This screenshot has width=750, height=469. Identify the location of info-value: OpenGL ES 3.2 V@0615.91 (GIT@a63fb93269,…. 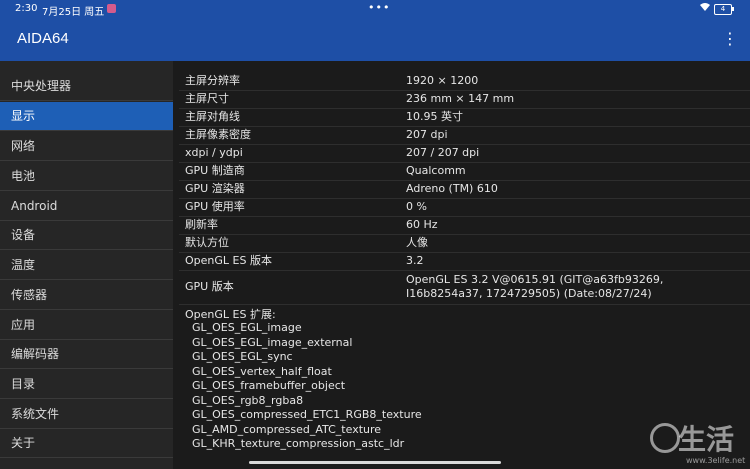
(535, 286).